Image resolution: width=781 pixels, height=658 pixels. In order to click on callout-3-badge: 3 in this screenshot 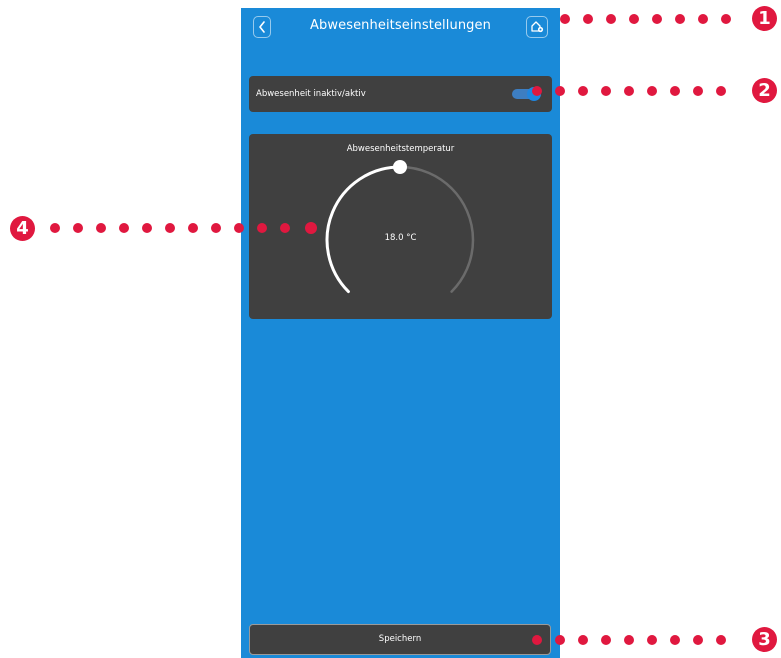, I will do `click(764, 639)`.